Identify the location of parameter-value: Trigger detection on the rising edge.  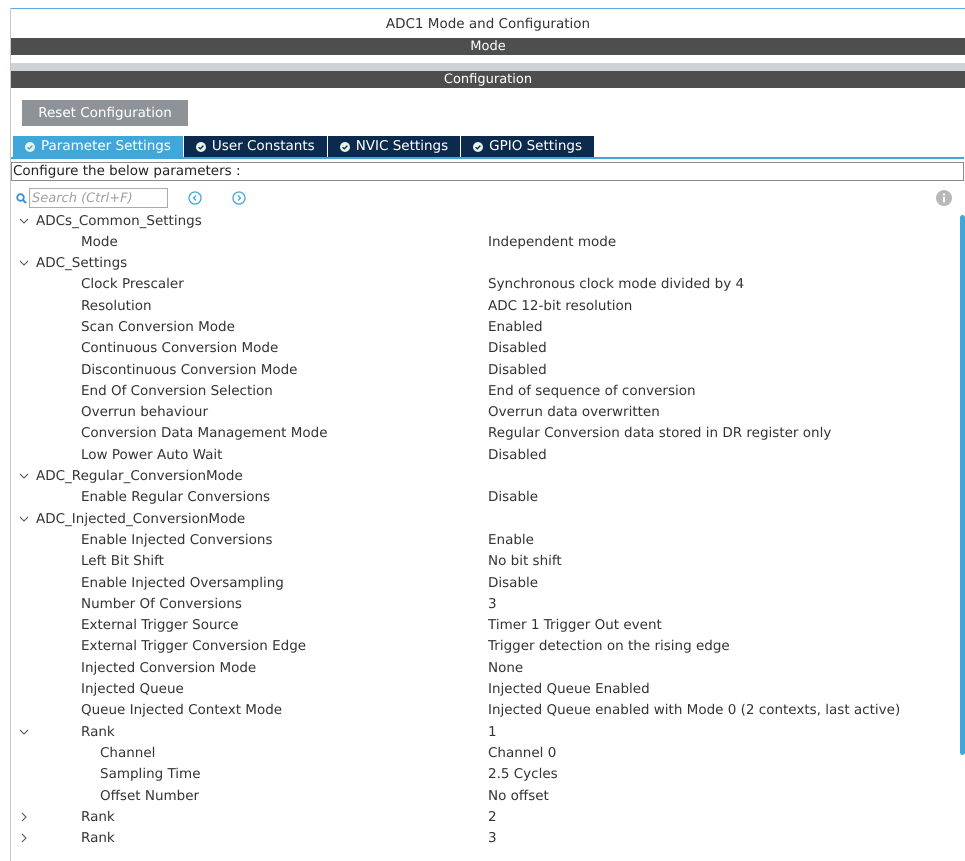
(609, 646).